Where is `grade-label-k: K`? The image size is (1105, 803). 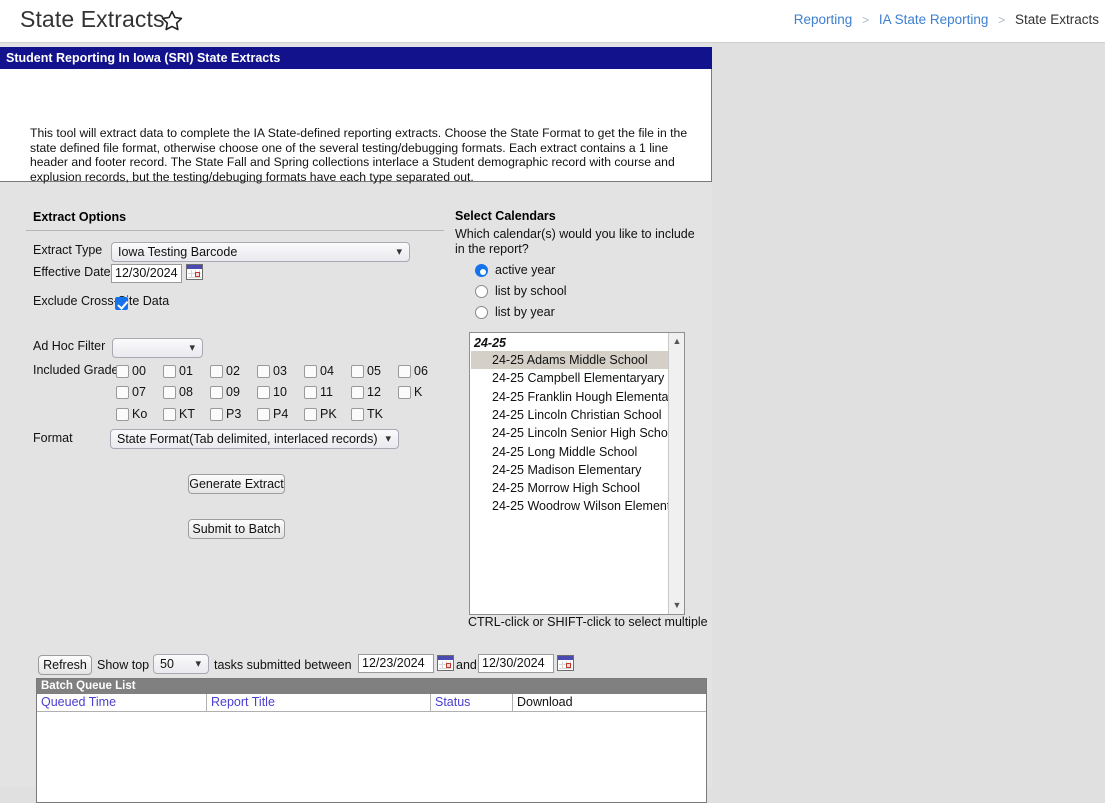 grade-label-k: K is located at coordinates (418, 392).